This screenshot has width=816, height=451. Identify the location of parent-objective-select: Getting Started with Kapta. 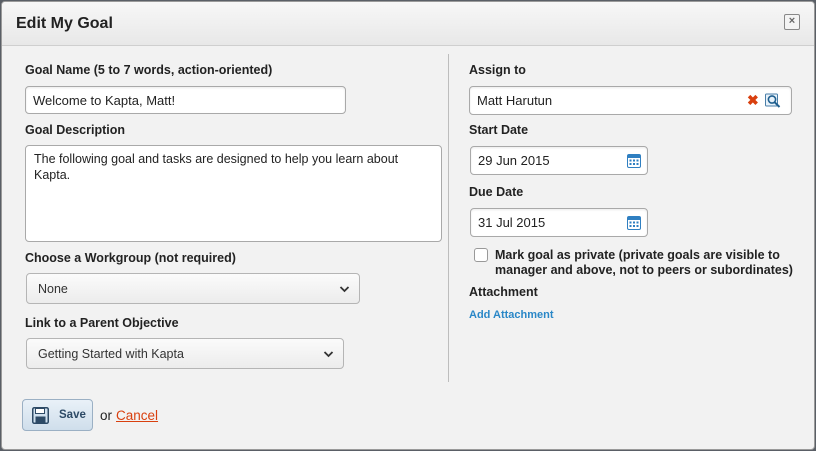
(185, 353).